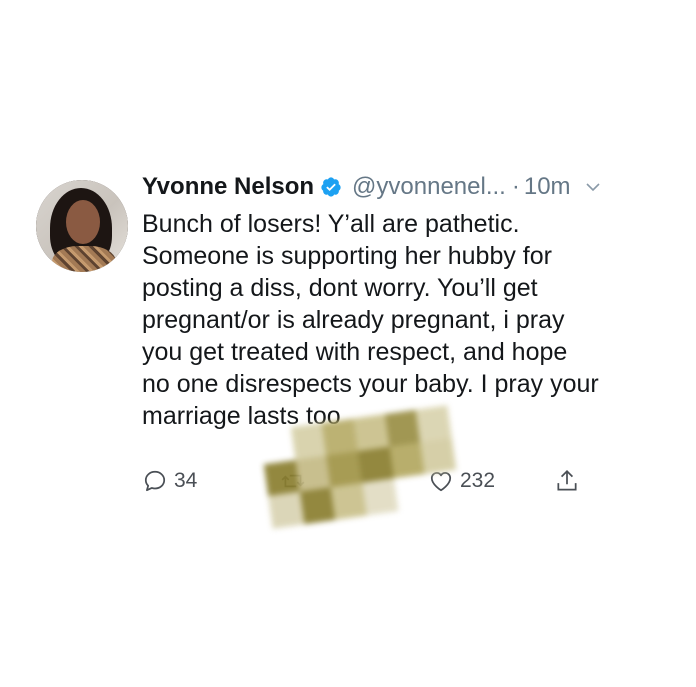 Image resolution: width=696 pixels, height=687 pixels. I want to click on chevron-down-icon, so click(593, 187).